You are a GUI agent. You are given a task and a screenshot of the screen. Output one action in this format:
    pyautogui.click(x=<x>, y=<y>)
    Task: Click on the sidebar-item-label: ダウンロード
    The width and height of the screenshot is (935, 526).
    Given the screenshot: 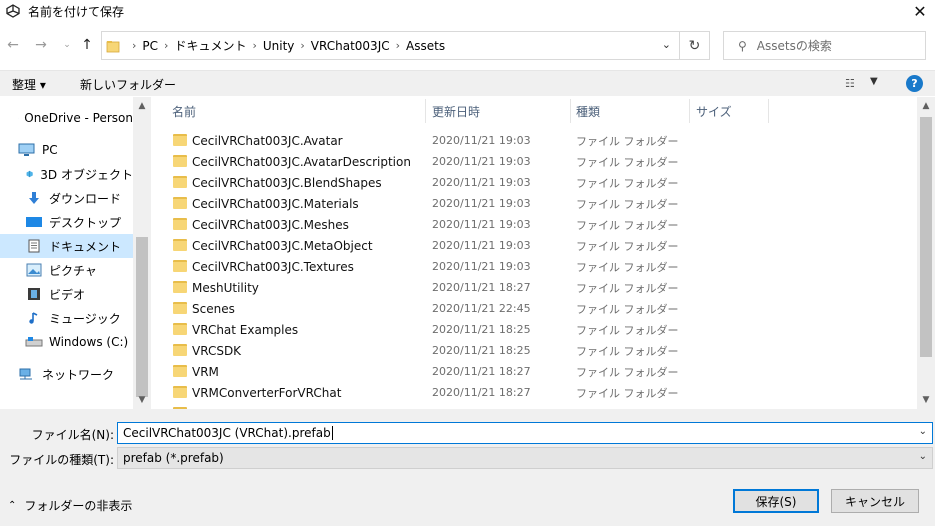 What is the action you would take?
    pyautogui.click(x=85, y=198)
    